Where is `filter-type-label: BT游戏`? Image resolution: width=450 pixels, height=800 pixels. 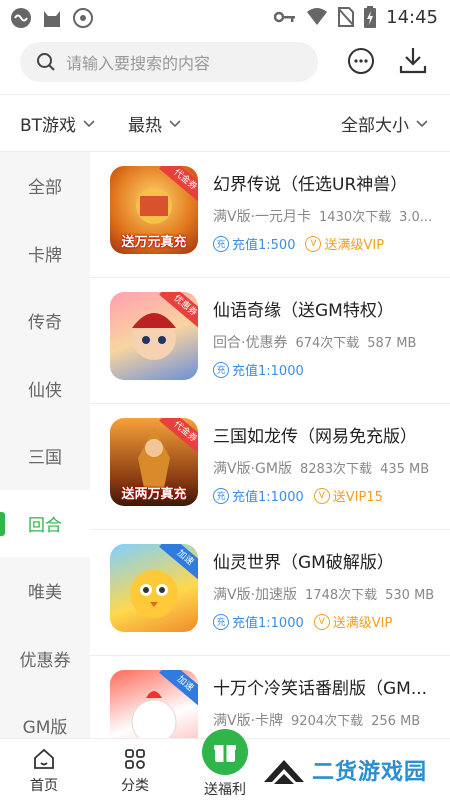
filter-type-label: BT游戏 is located at coordinates (48, 126).